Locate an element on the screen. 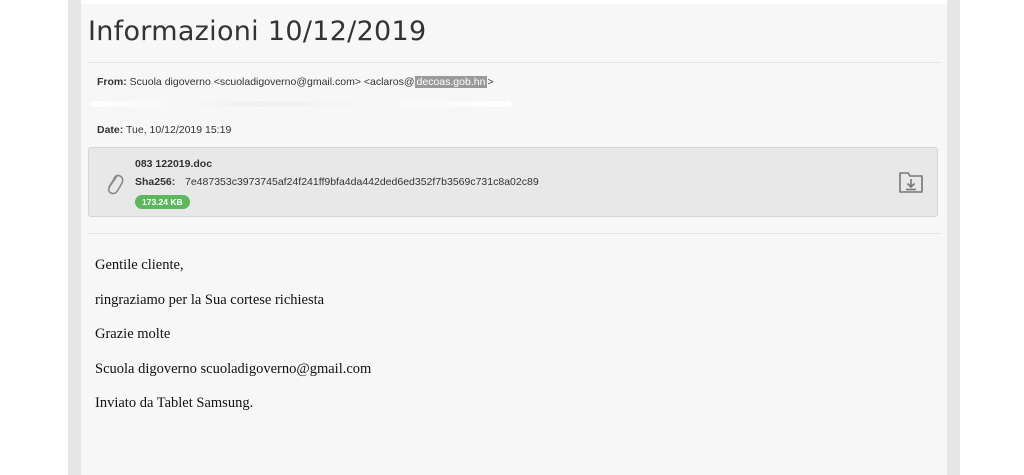 Image resolution: width=1024 pixels, height=475 pixels. body-line: Inviato da Tablet Samsung. is located at coordinates (174, 403).